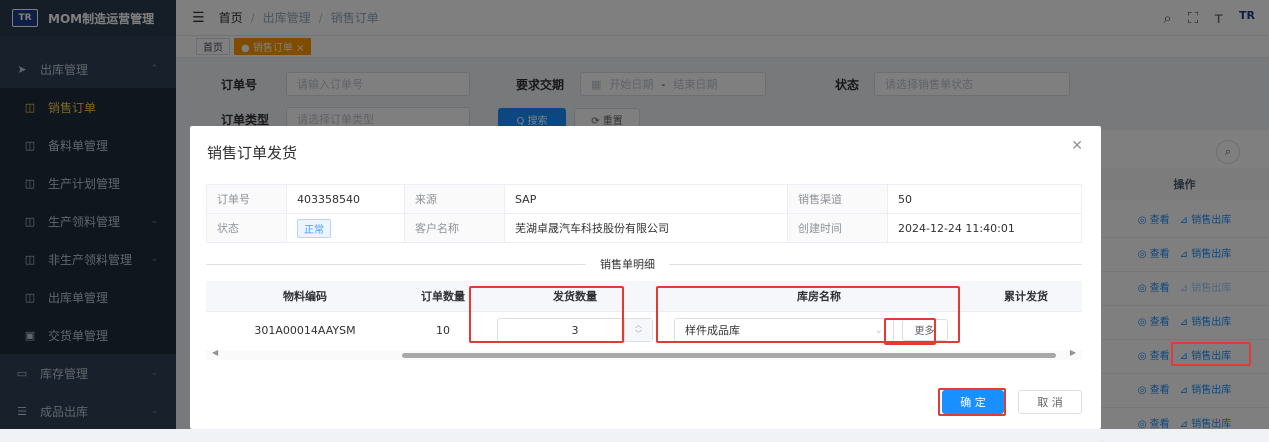 This screenshot has height=442, width=1269. Describe the element at coordinates (246, 228) in the screenshot. I see `info-label: 状态` at that location.